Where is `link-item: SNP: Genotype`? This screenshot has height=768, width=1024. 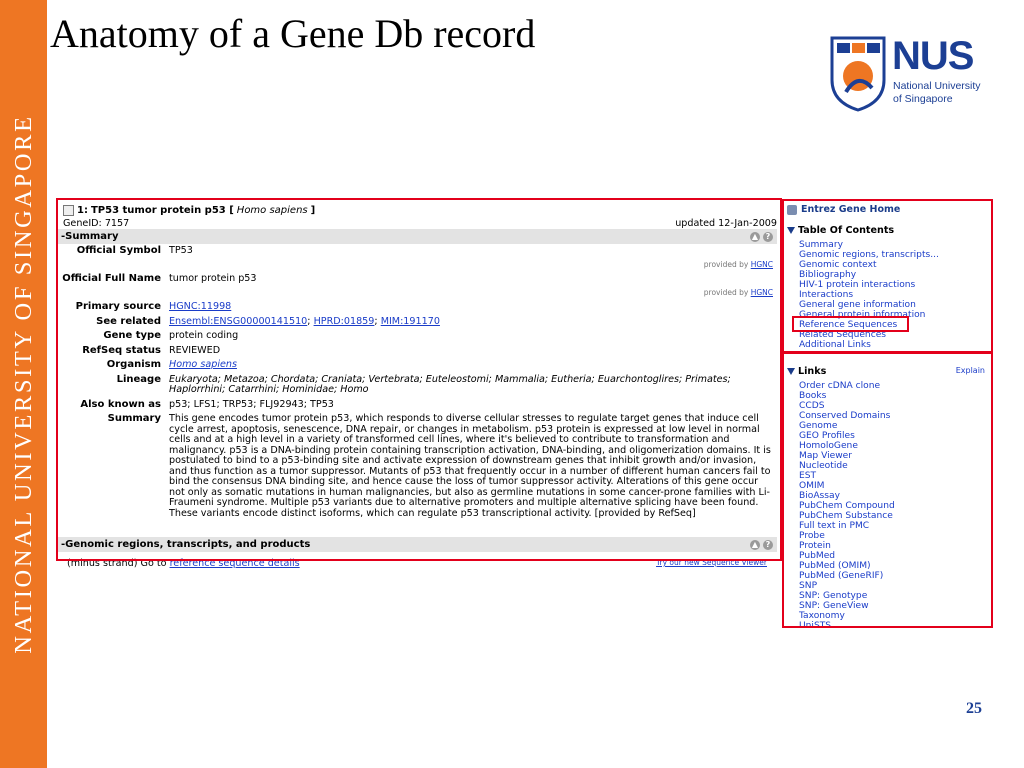 link-item: SNP: Genotype is located at coordinates (894, 596).